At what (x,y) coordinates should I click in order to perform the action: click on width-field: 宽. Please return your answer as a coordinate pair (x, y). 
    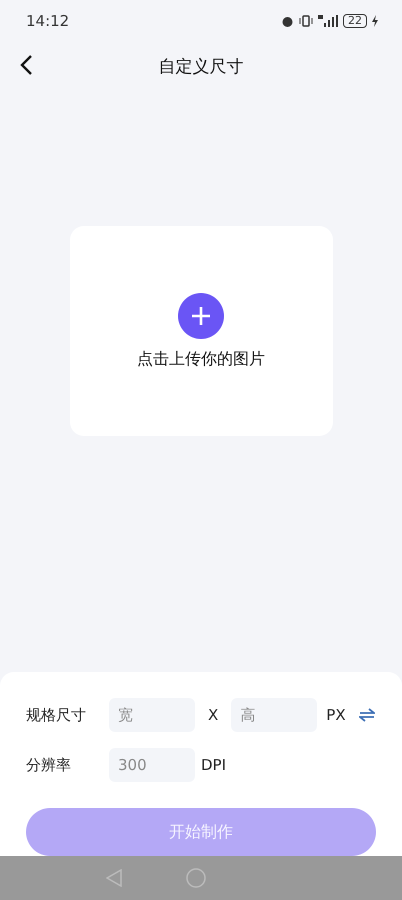
    Looking at the image, I should click on (152, 715).